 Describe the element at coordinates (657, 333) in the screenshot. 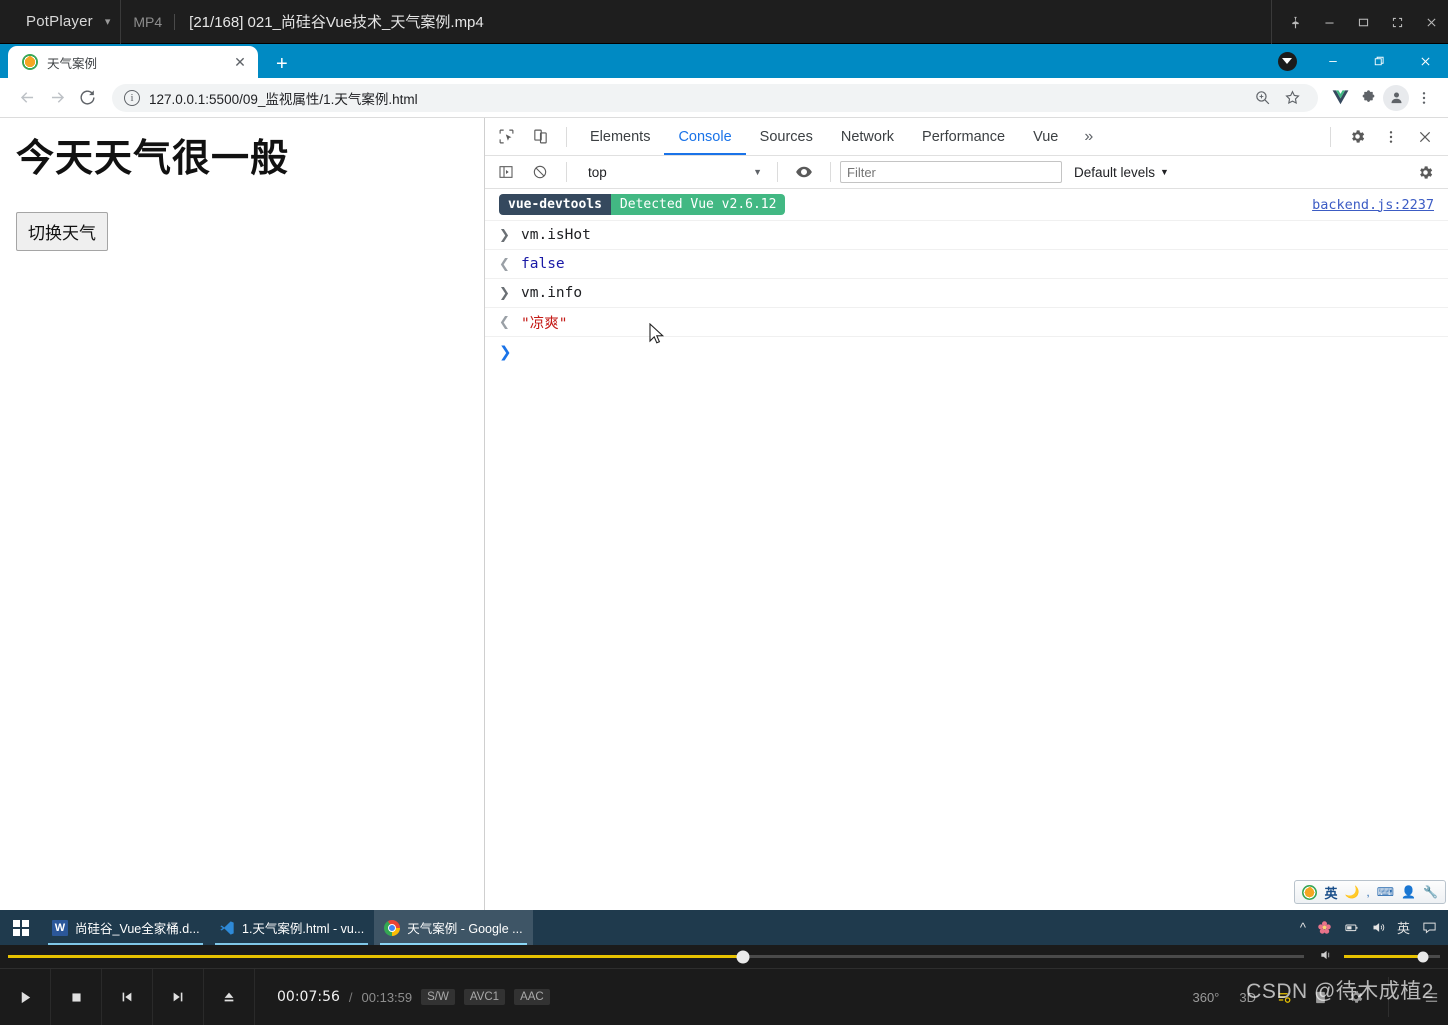

I see `mouse-cursor` at that location.